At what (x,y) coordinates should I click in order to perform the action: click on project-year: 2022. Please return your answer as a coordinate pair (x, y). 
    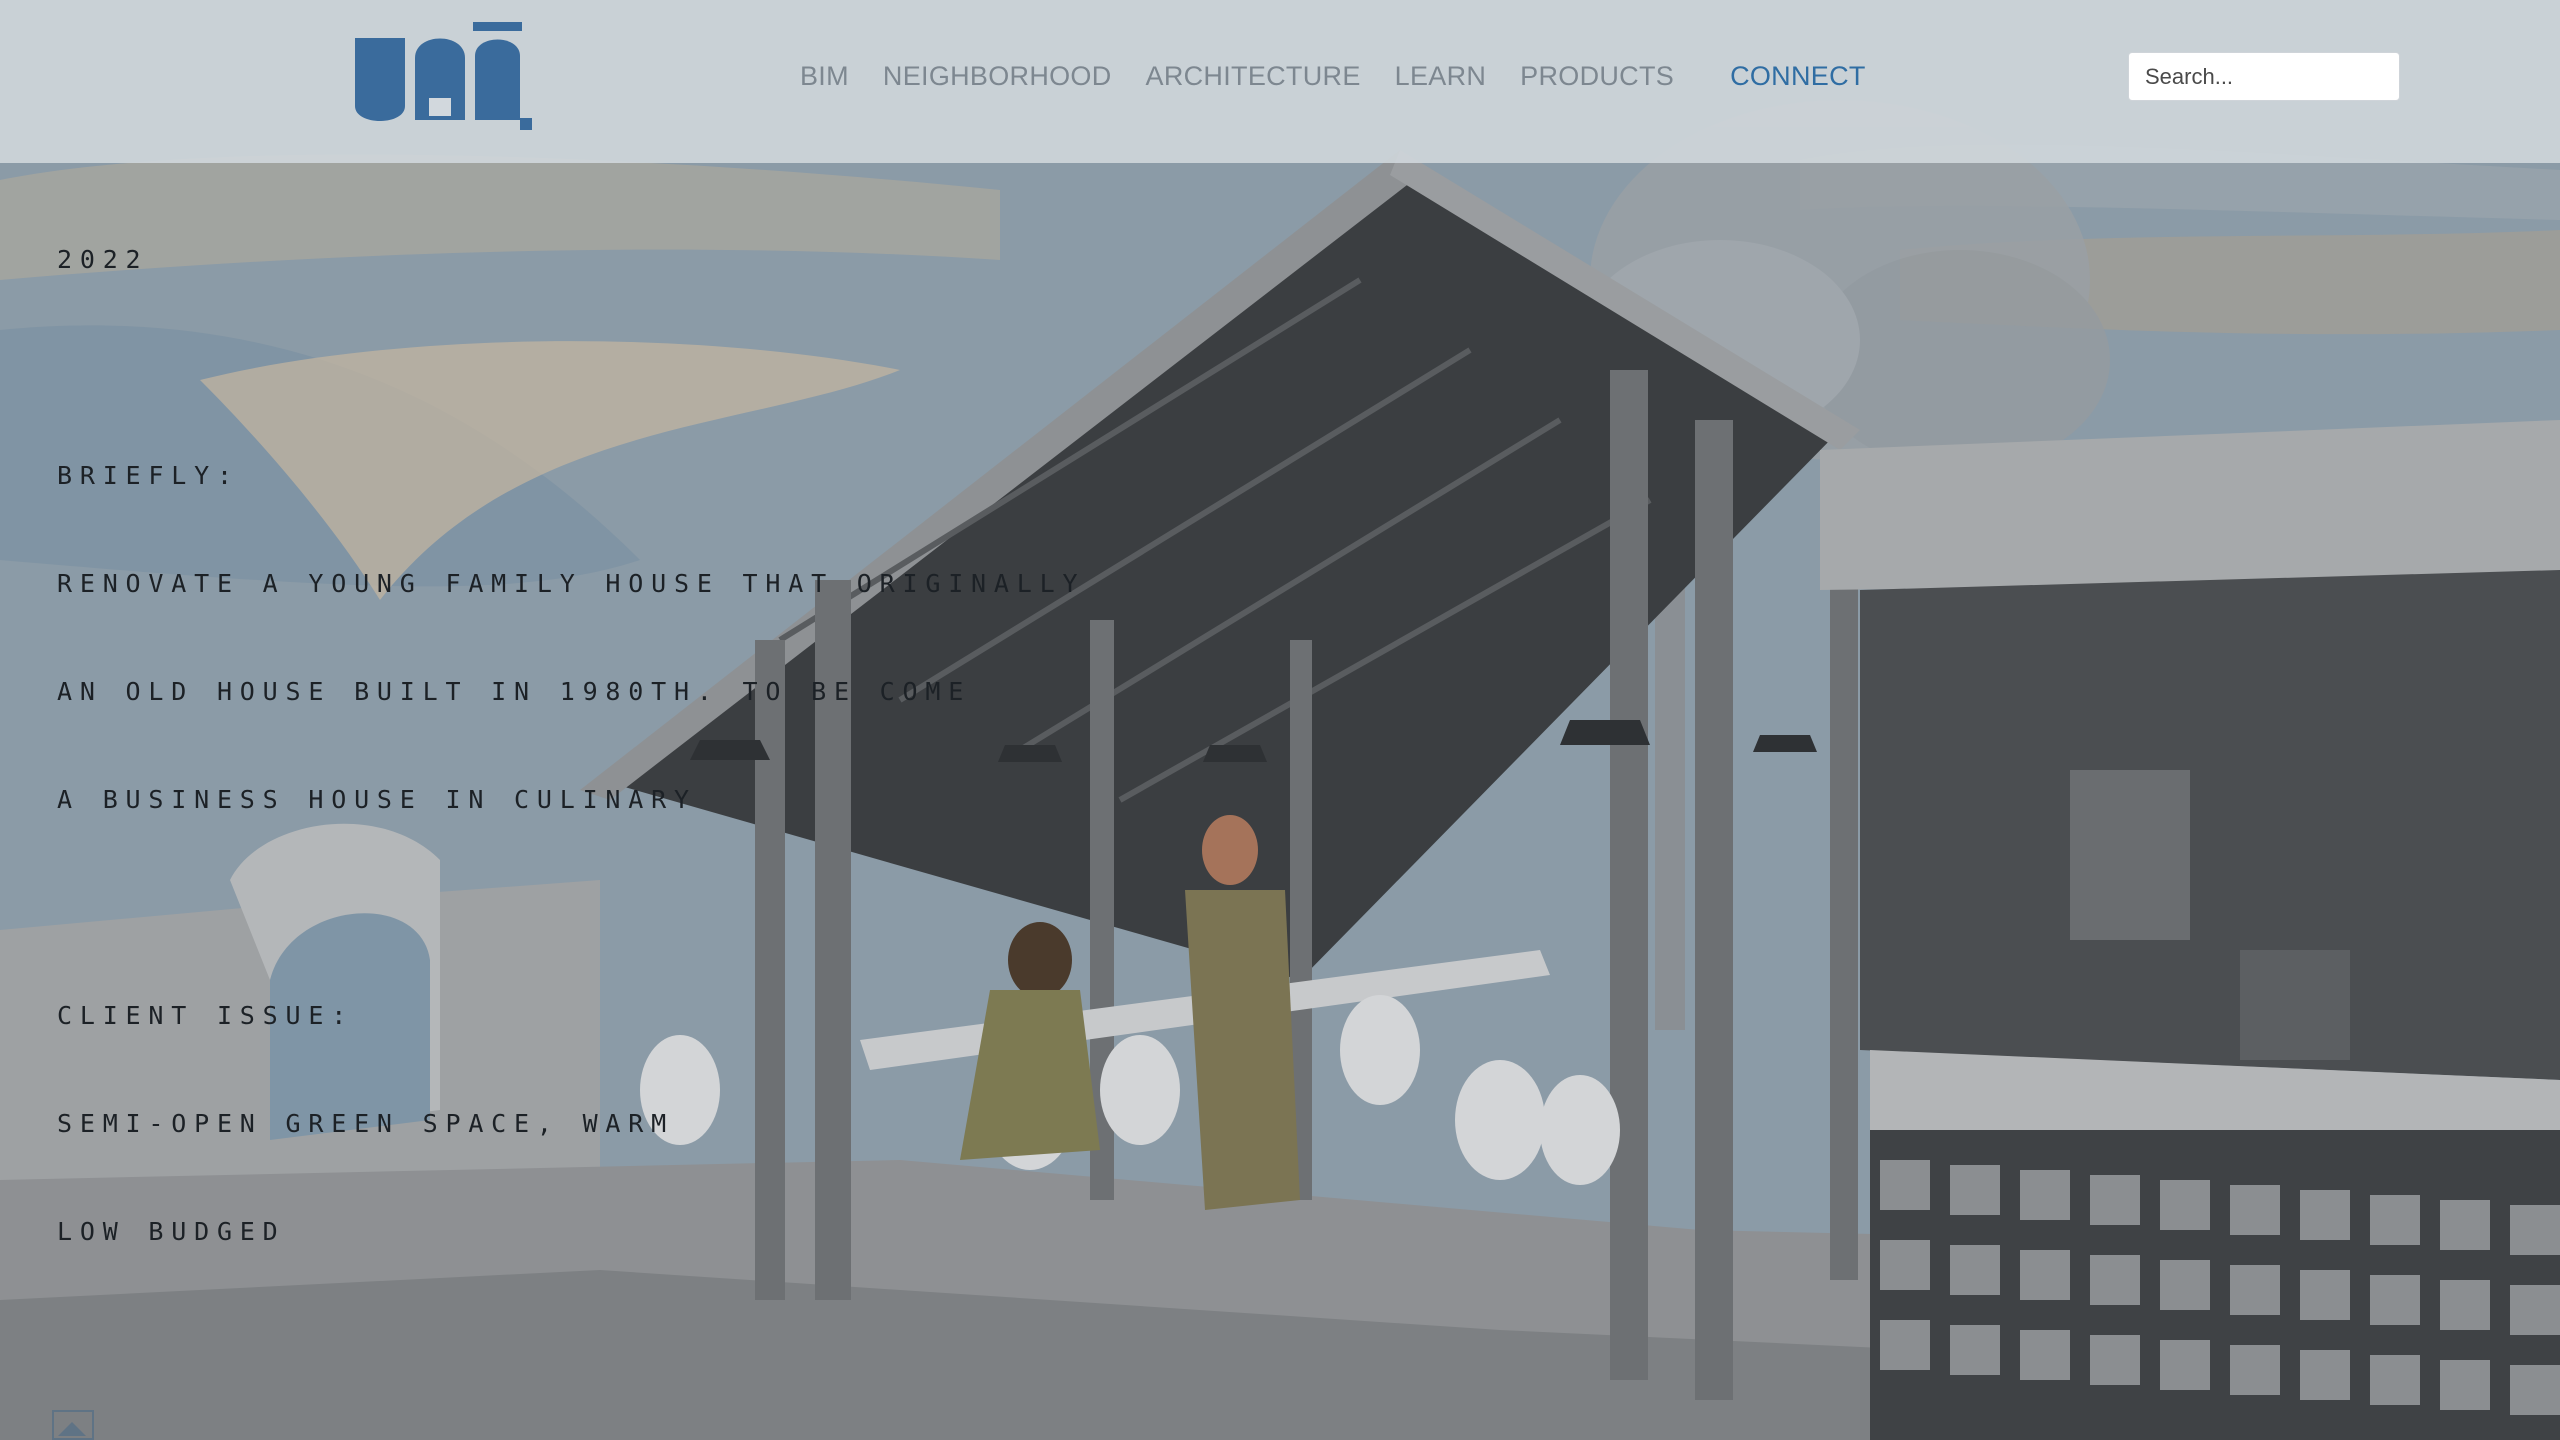
    Looking at the image, I should click on (103, 259).